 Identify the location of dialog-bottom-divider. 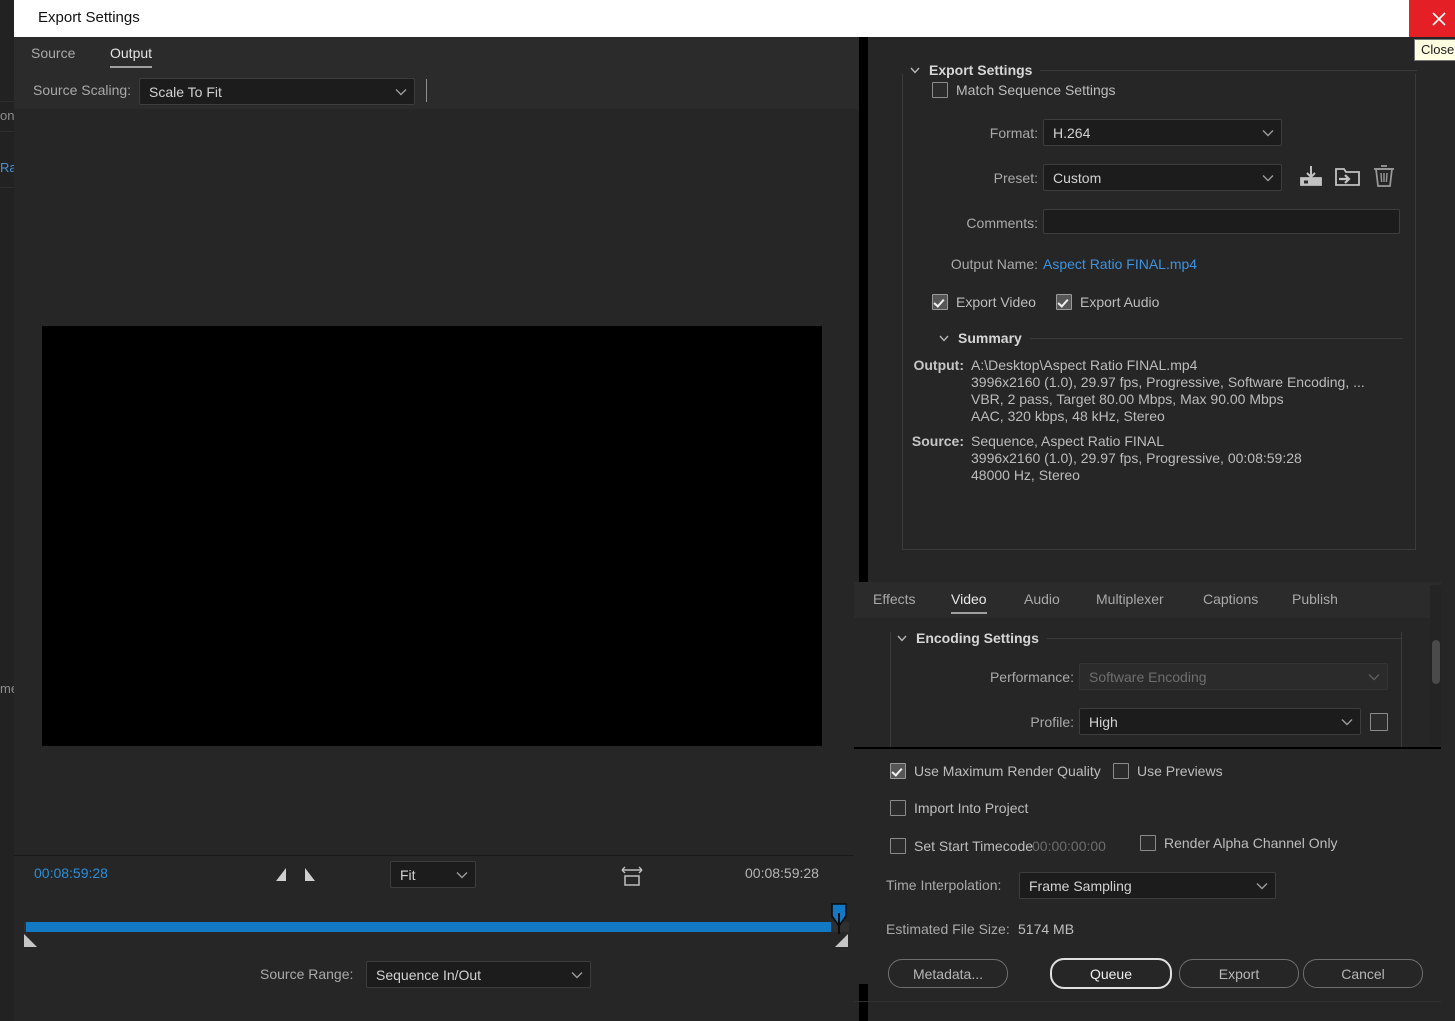
(1147, 1001).